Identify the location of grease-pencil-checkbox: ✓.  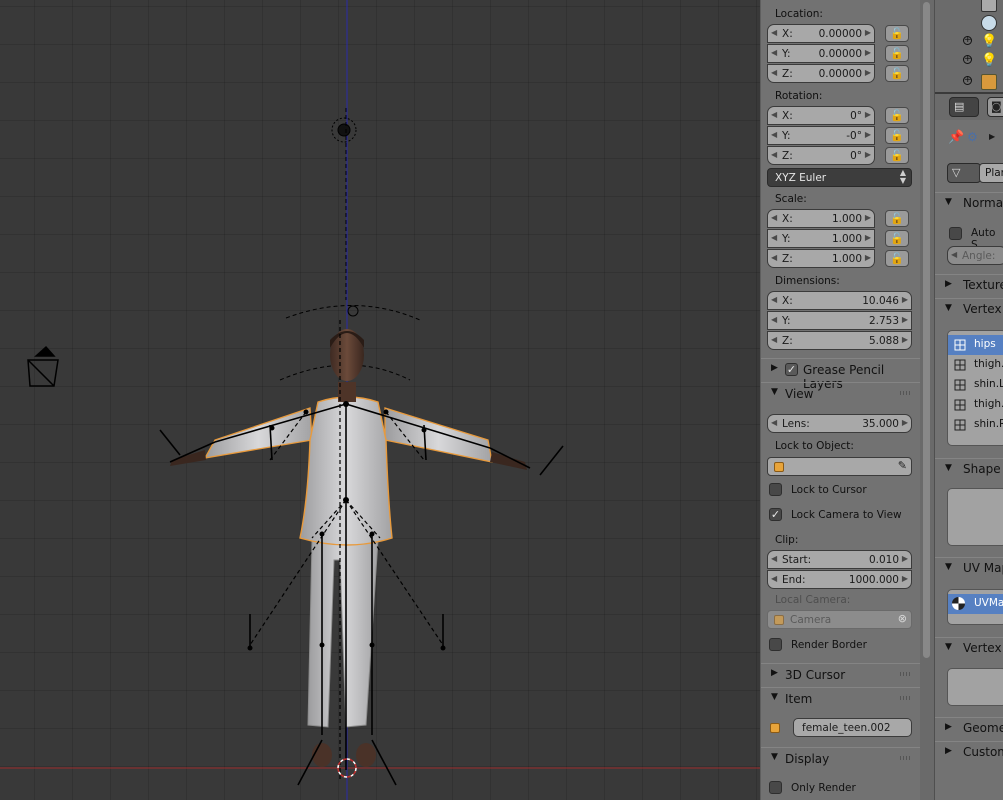
(791, 369).